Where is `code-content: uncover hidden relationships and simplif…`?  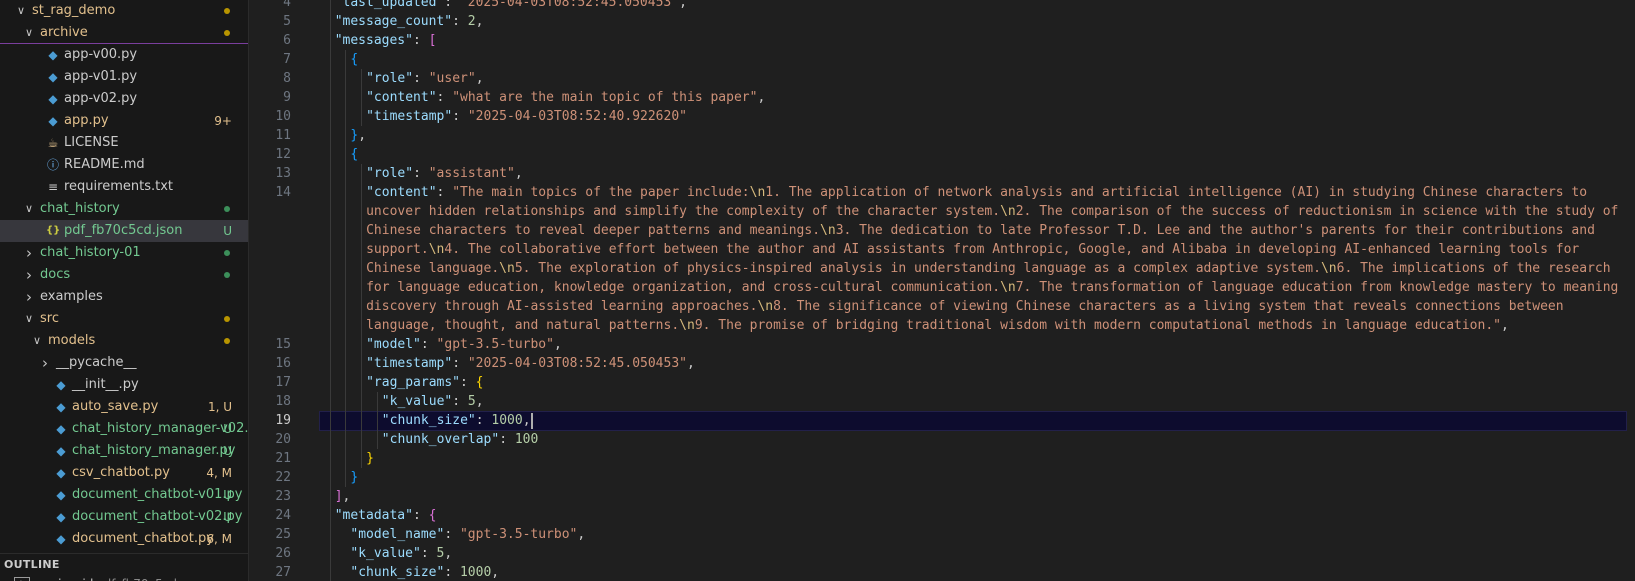
code-content: uncover hidden relationships and simplif… is located at coordinates (992, 211).